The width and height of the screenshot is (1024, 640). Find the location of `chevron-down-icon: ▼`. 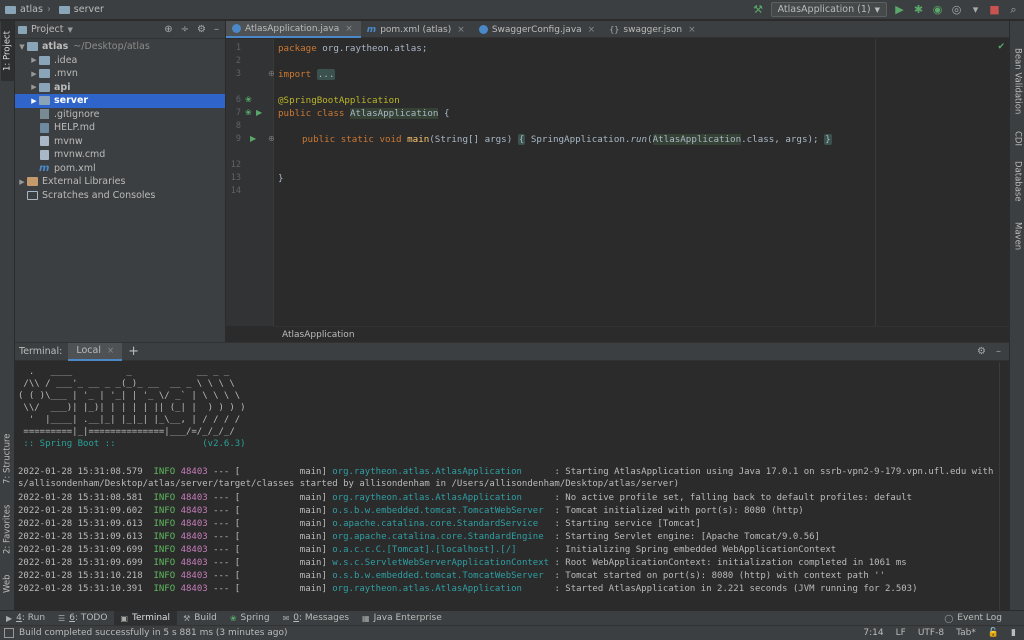

chevron-down-icon: ▼ is located at coordinates (877, 9).